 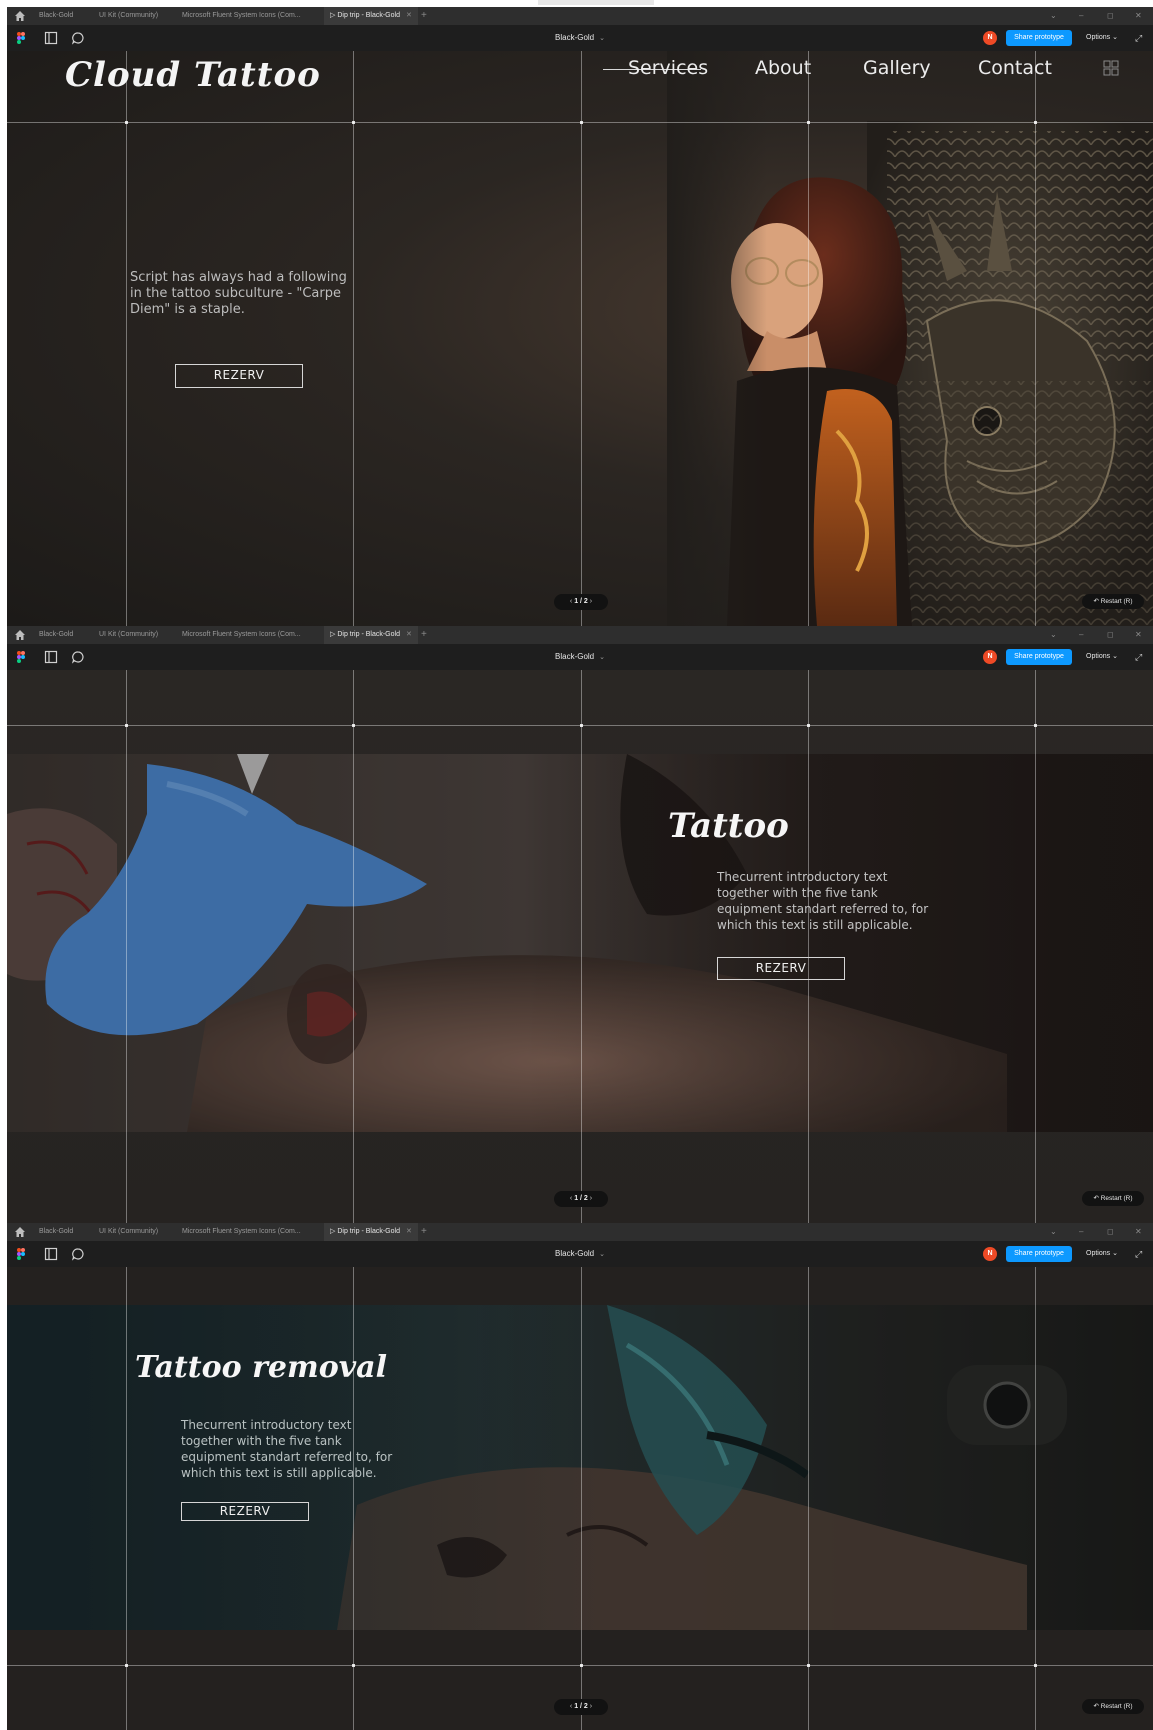 What do you see at coordinates (576, 3) in the screenshot?
I see `os-top-strip` at bounding box center [576, 3].